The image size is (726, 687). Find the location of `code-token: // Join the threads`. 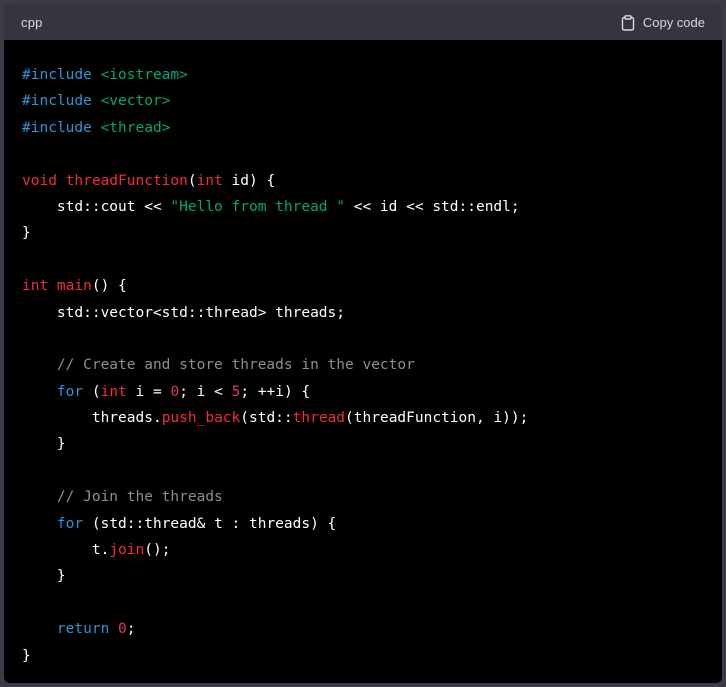

code-token: // Join the threads is located at coordinates (122, 497).